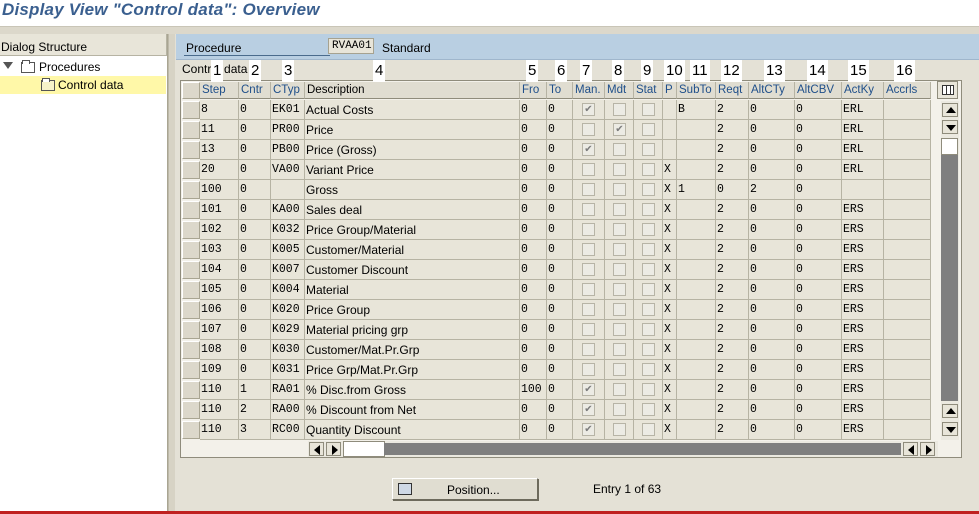 Image resolution: width=979 pixels, height=514 pixels. I want to click on horizontal-scroll-track, so click(642, 449).